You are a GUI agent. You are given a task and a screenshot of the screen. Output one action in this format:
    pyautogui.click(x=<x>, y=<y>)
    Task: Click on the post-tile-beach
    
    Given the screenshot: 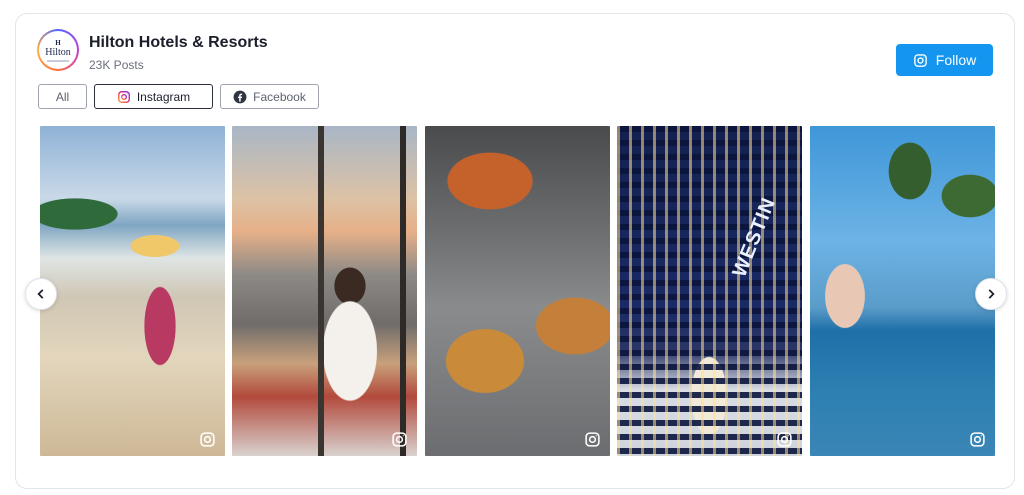 What is the action you would take?
    pyautogui.click(x=132, y=291)
    